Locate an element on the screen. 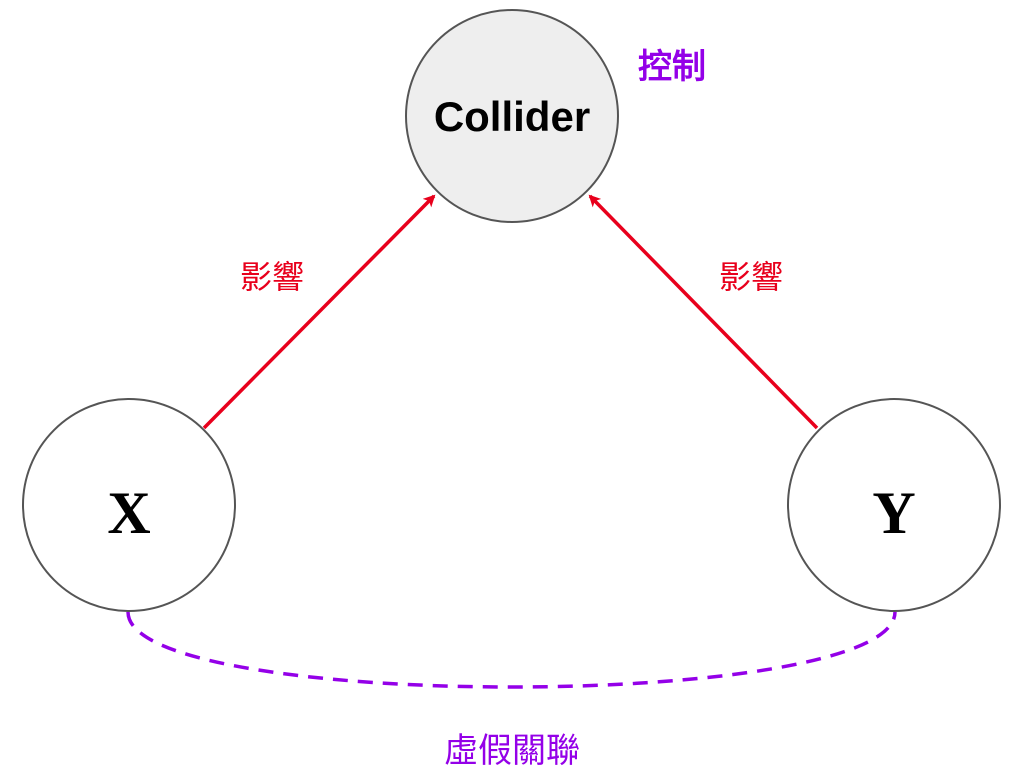 The height and width of the screenshot is (780, 1032). node-collider: Collider is located at coordinates (512, 116).